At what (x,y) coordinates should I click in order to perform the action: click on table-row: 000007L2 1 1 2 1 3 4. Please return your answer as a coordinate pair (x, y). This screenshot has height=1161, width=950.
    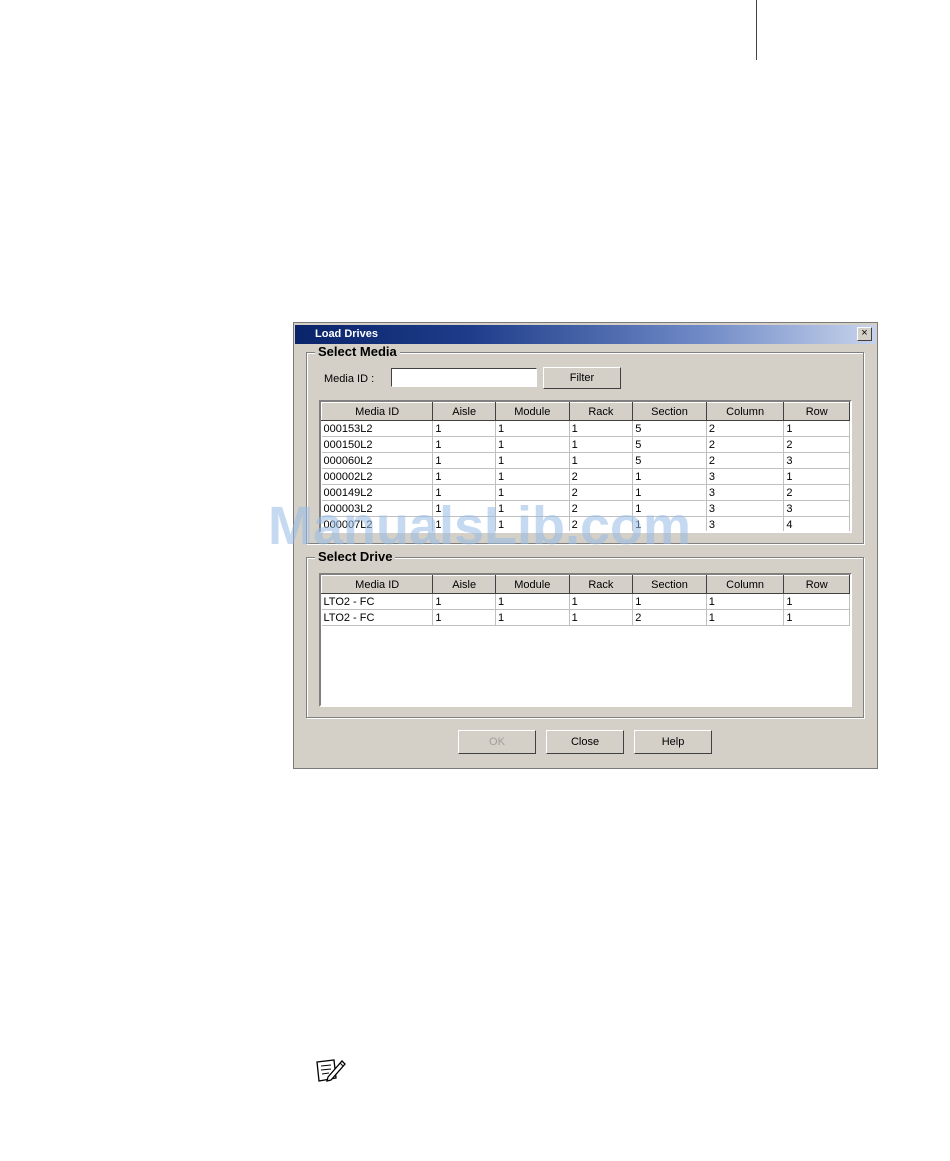
    Looking at the image, I should click on (585, 523).